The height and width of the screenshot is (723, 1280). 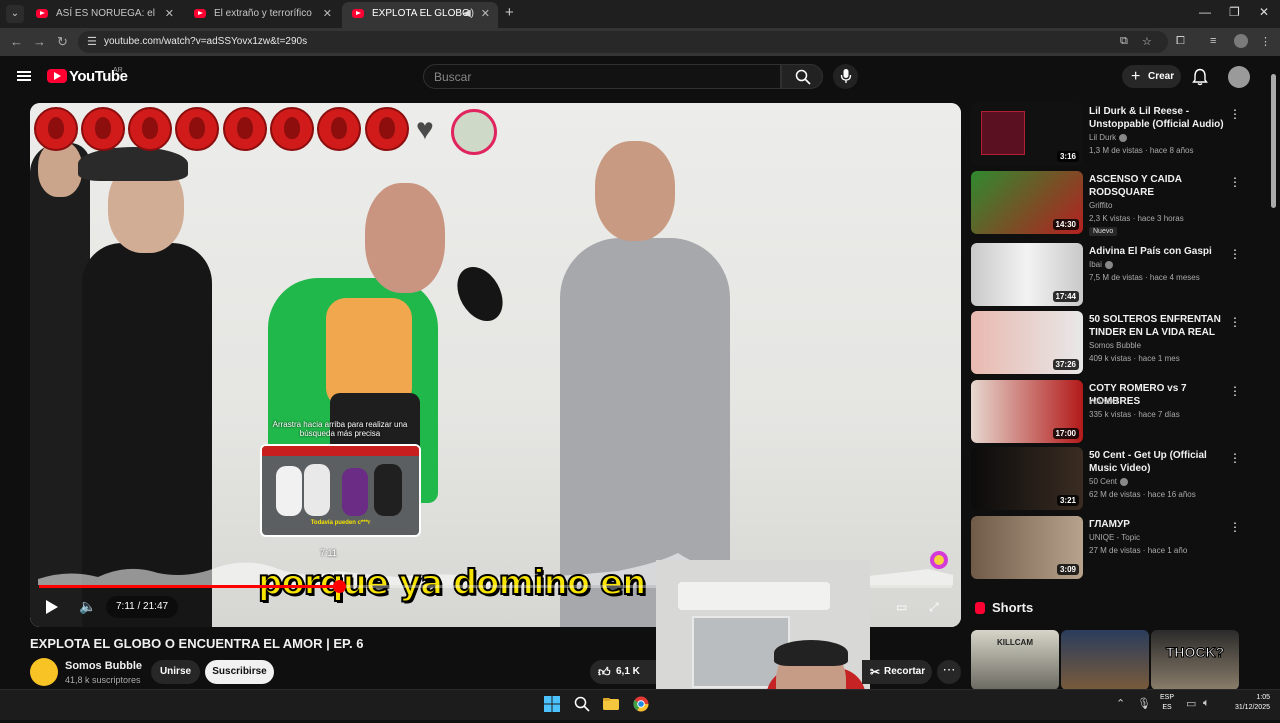 What do you see at coordinates (15, 14) in the screenshot?
I see `tab-search-icon: ⌄` at bounding box center [15, 14].